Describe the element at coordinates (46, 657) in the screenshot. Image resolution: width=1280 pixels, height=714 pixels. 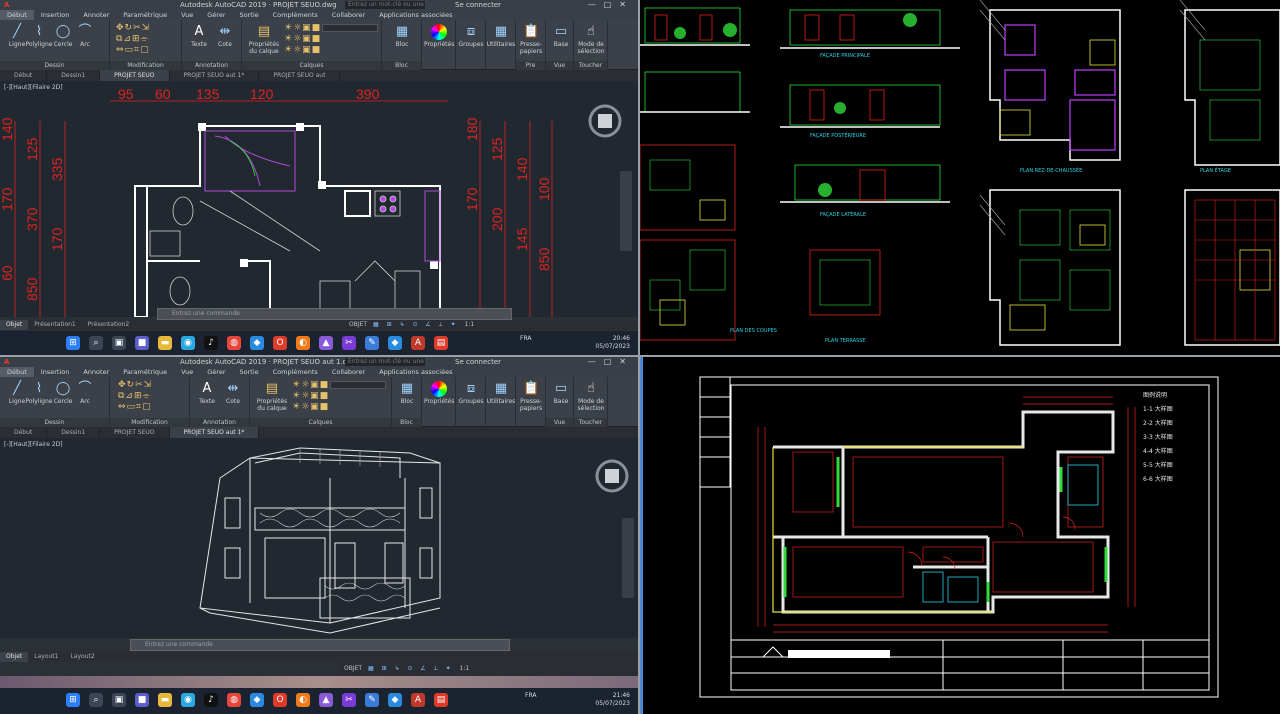
I see `layout-tab: Layout1` at that location.